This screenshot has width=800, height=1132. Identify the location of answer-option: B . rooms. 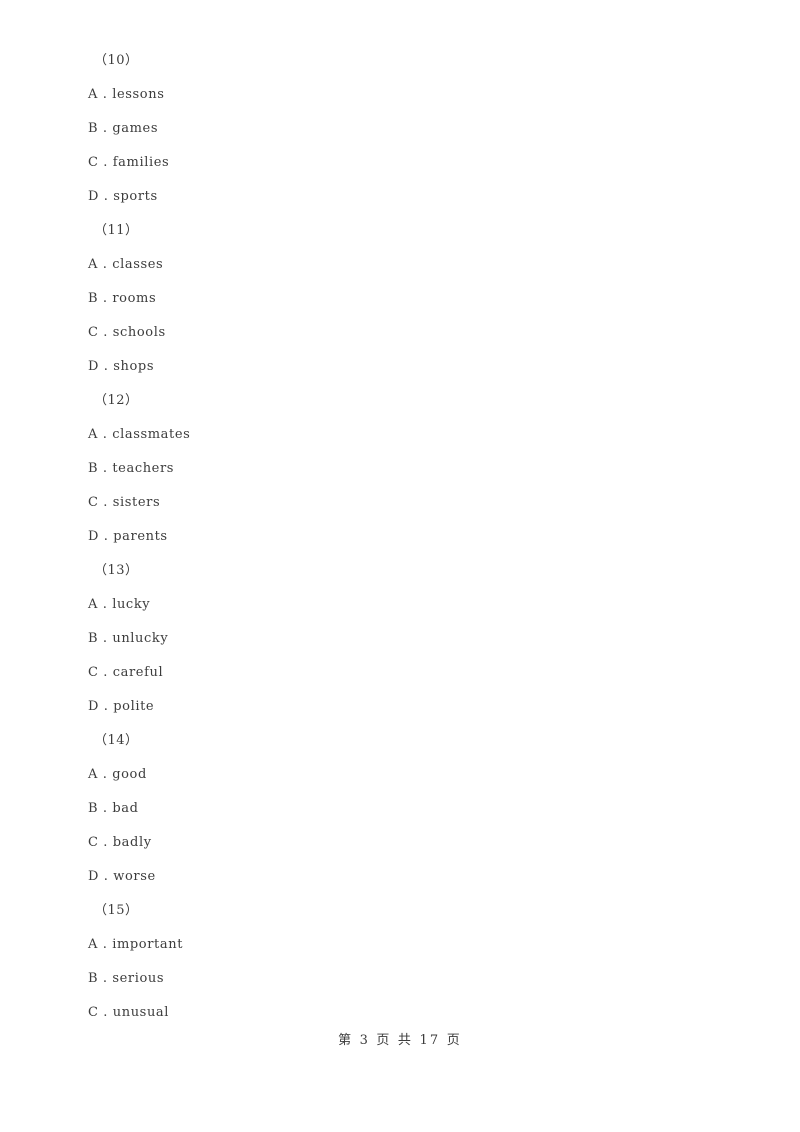
(400, 299).